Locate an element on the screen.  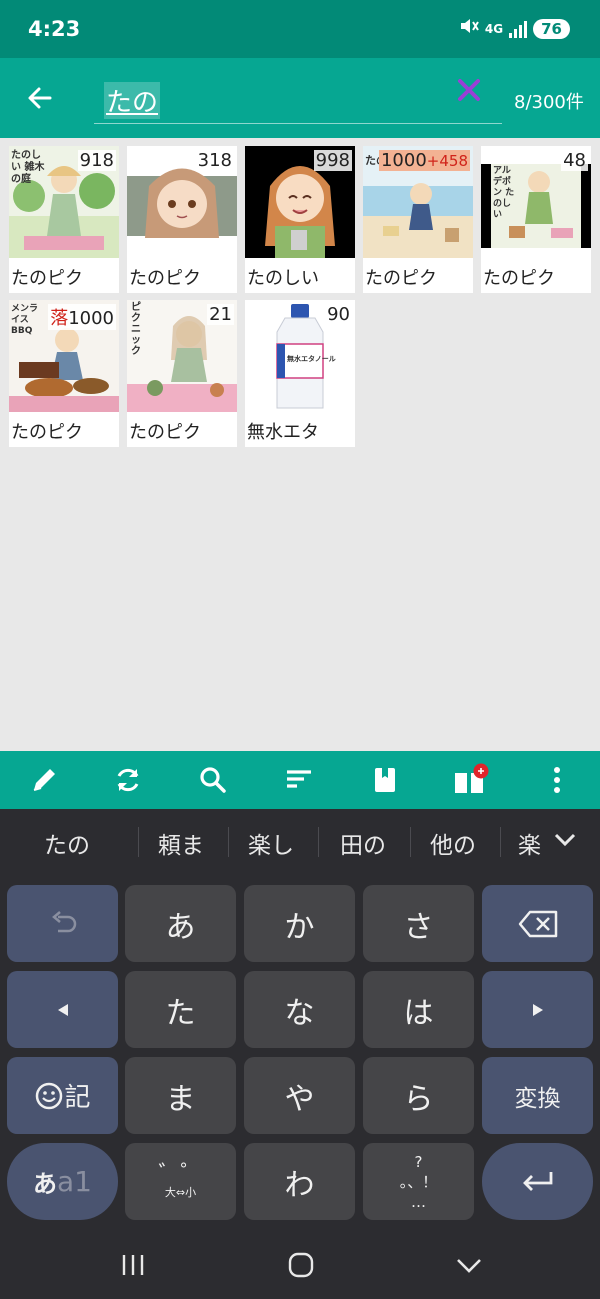
recents-icon is located at coordinates (133, 1265).